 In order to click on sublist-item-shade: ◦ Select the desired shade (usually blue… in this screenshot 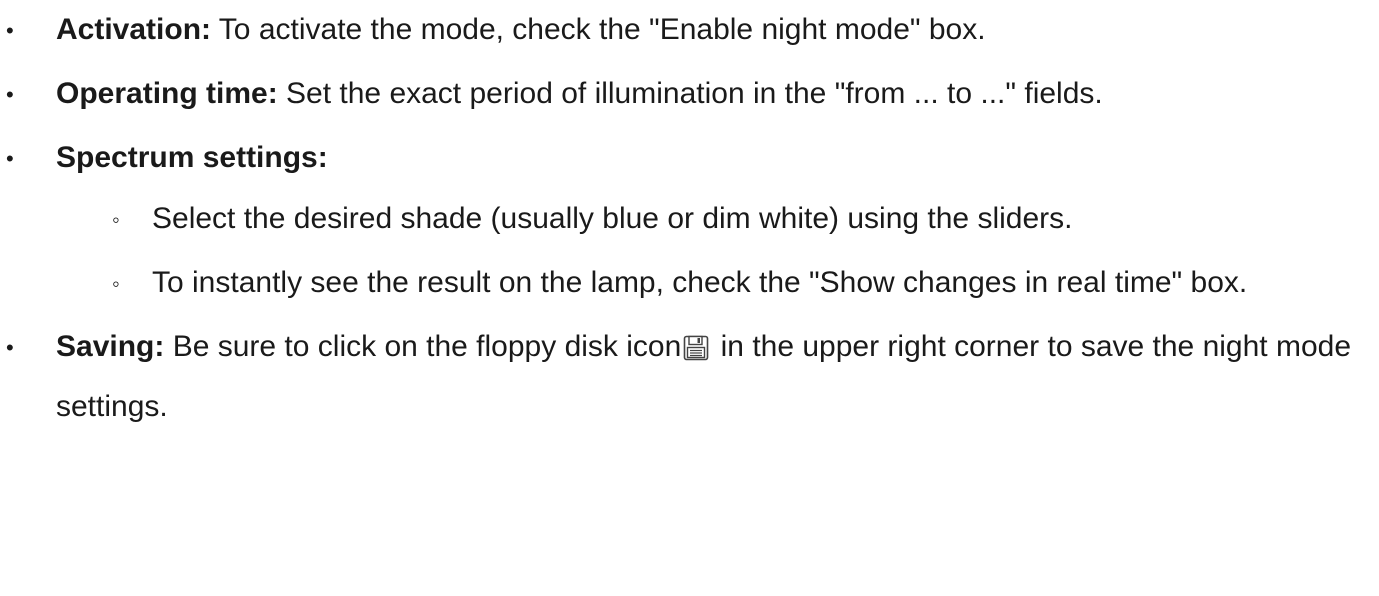, I will do `click(717, 218)`.